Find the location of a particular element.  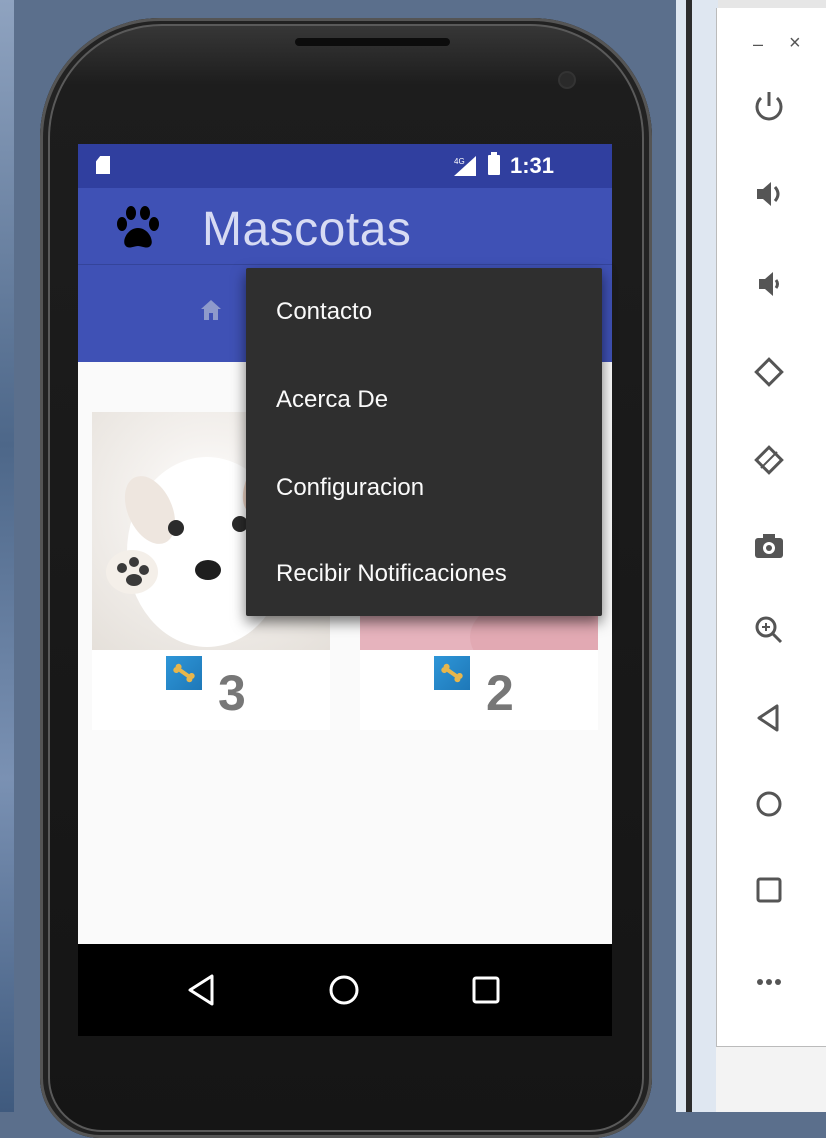

emulator-toolbar: – × is located at coordinates (771, 527).